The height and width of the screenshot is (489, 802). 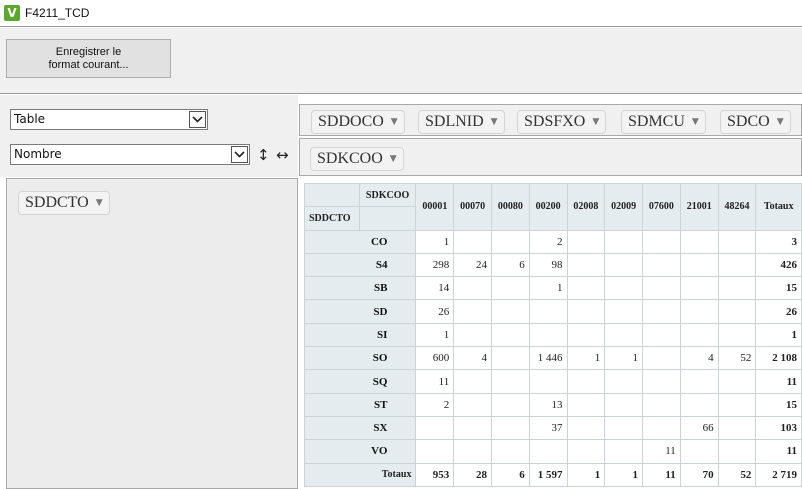 What do you see at coordinates (435, 265) in the screenshot?
I see `table-cell: 298` at bounding box center [435, 265].